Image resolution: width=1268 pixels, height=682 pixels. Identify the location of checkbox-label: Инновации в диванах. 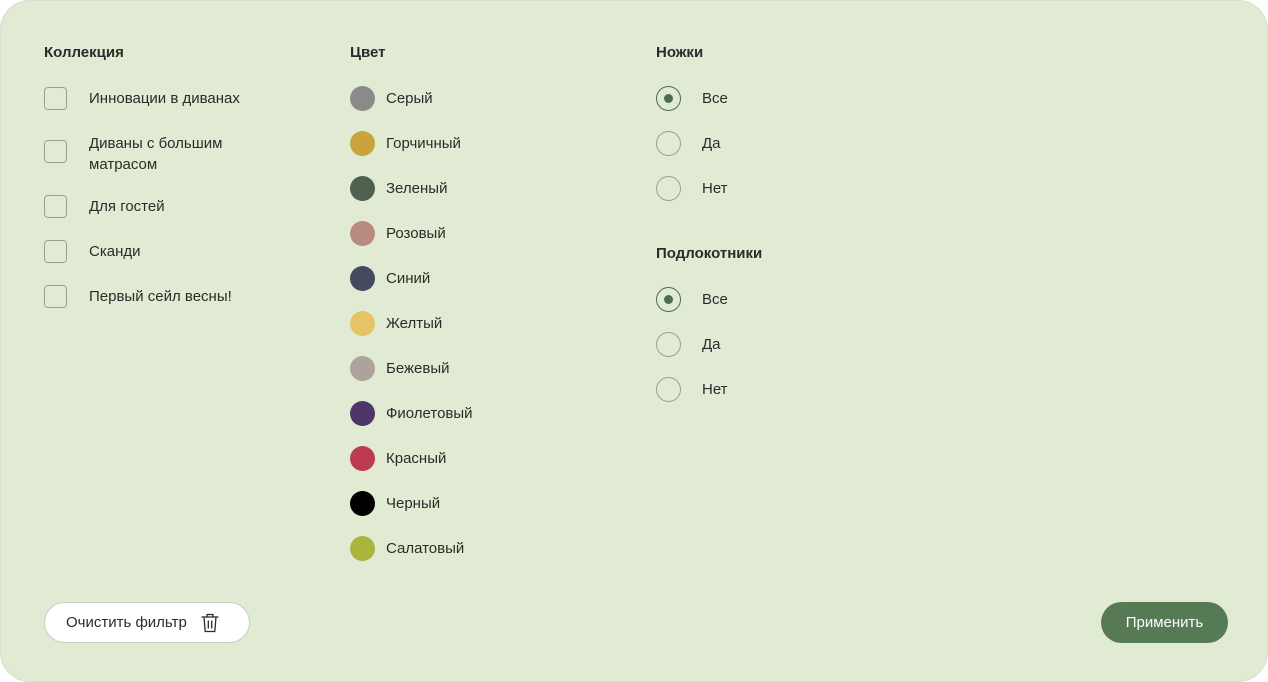
(164, 98).